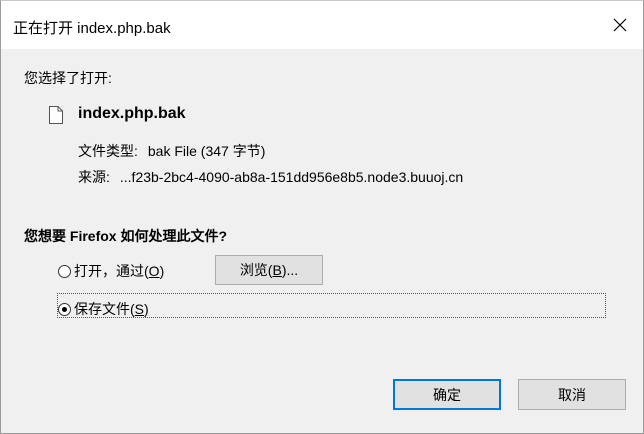  Describe the element at coordinates (119, 271) in the screenshot. I see `open-with-label: 打开，通过(O)` at that location.